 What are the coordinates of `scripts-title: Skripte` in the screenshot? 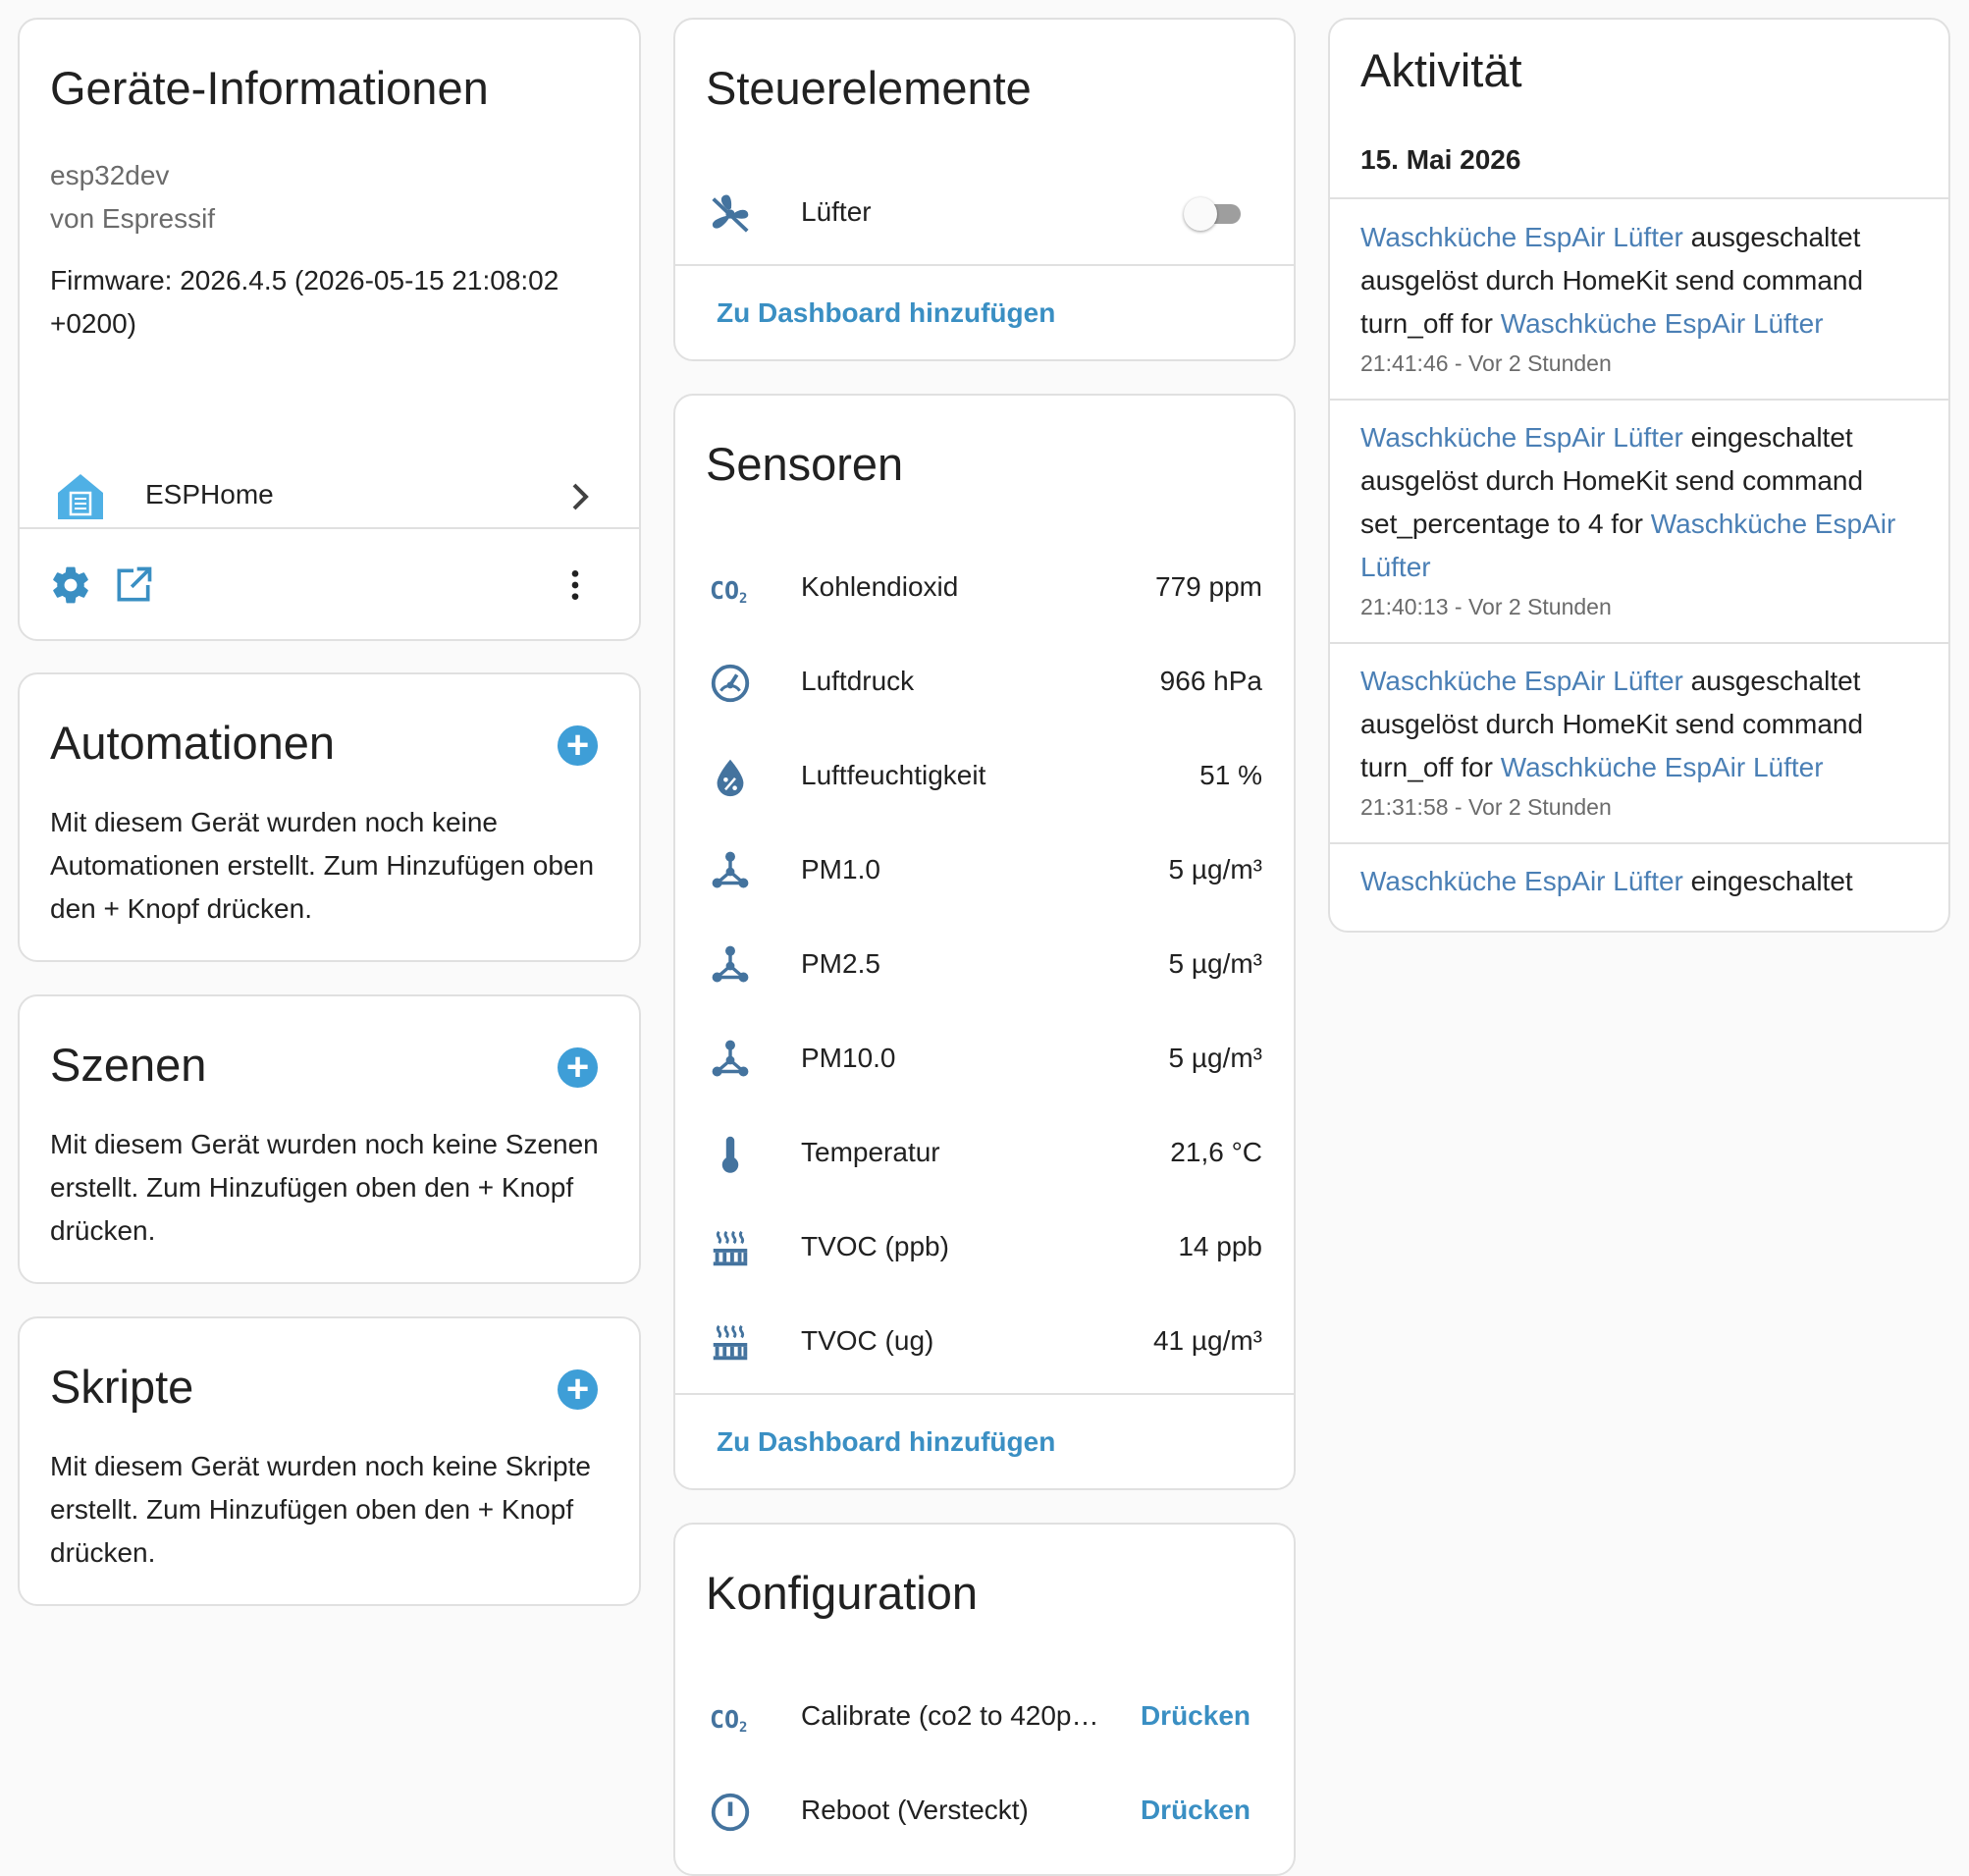 It's located at (122, 1387).